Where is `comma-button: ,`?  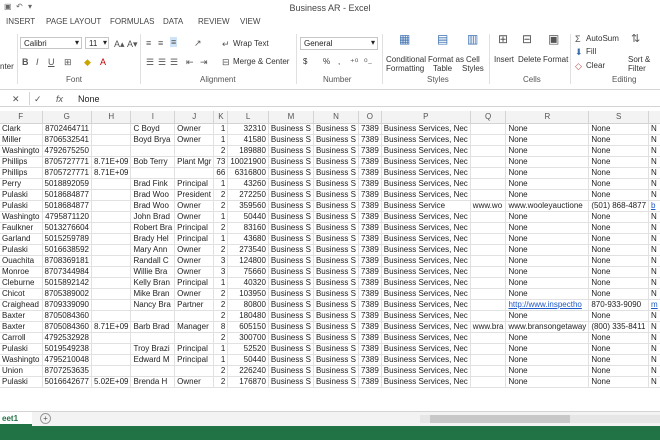
comma-button: , is located at coordinates (339, 61).